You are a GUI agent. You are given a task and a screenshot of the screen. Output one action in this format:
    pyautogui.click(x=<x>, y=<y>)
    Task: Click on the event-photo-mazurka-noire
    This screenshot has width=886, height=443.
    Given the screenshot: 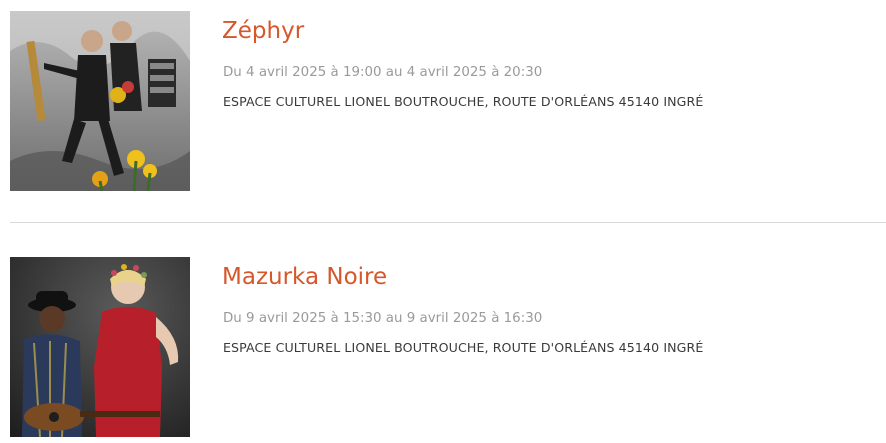 What is the action you would take?
    pyautogui.click(x=100, y=347)
    